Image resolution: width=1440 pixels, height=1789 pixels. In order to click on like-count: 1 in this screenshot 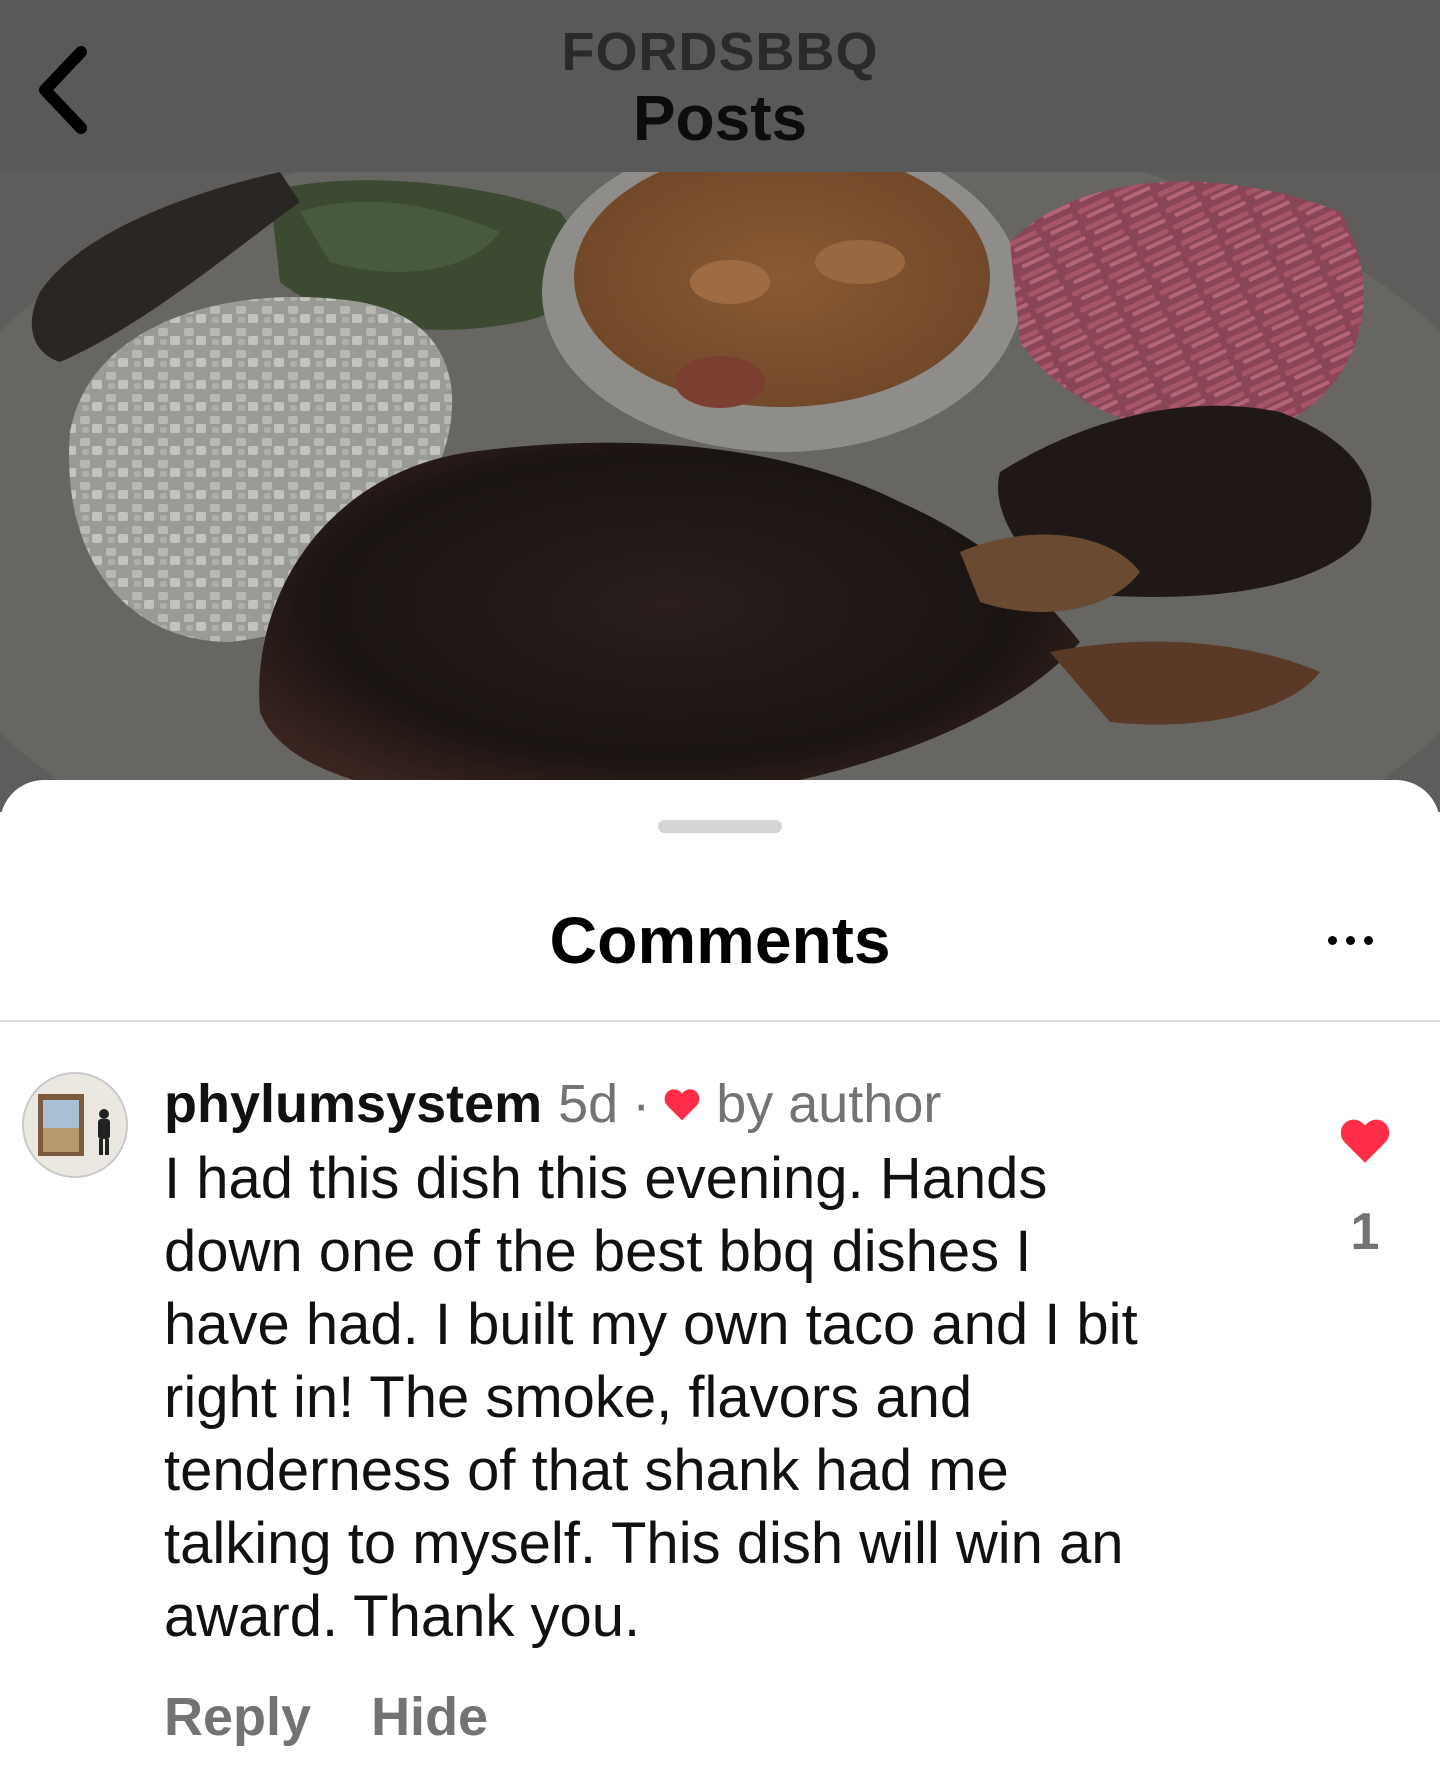, I will do `click(1365, 1232)`.